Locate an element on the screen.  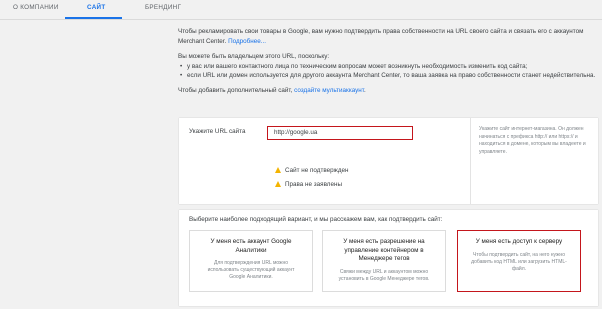
url-label: Укажите URL сайта is located at coordinates (217, 131).